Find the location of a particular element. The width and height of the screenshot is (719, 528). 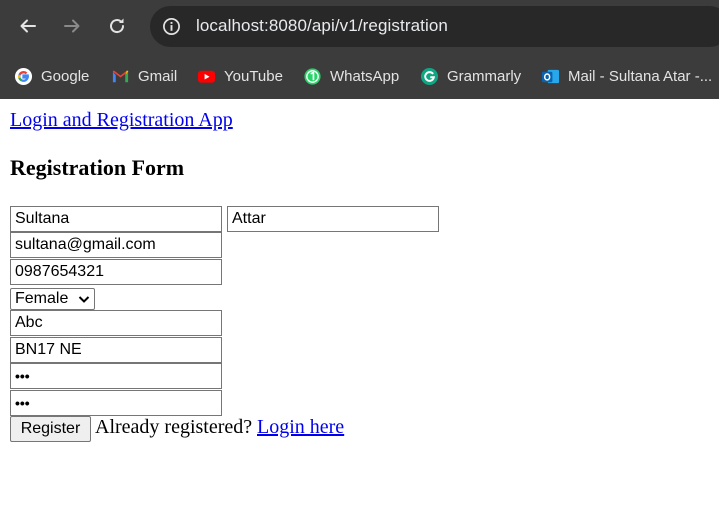

address-line2-input: BN17 NE is located at coordinates (116, 350).